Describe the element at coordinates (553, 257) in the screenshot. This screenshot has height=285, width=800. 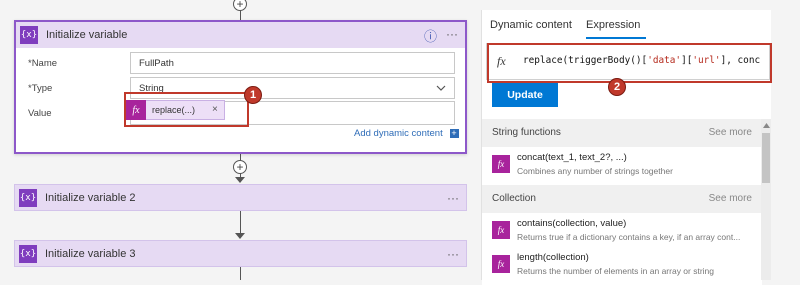
I see `function-name: length(collection)` at that location.